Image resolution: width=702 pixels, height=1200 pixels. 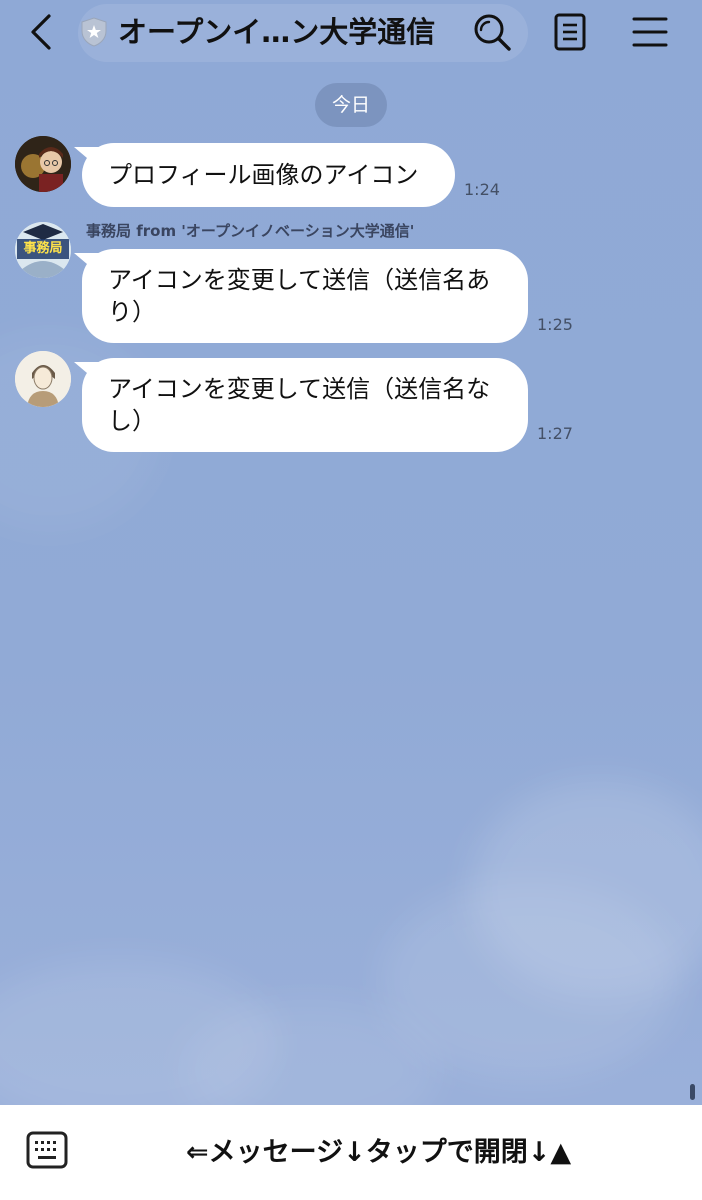 I want to click on message-bubble: アイコンを変更して送信（送信名あり）, so click(x=305, y=296).